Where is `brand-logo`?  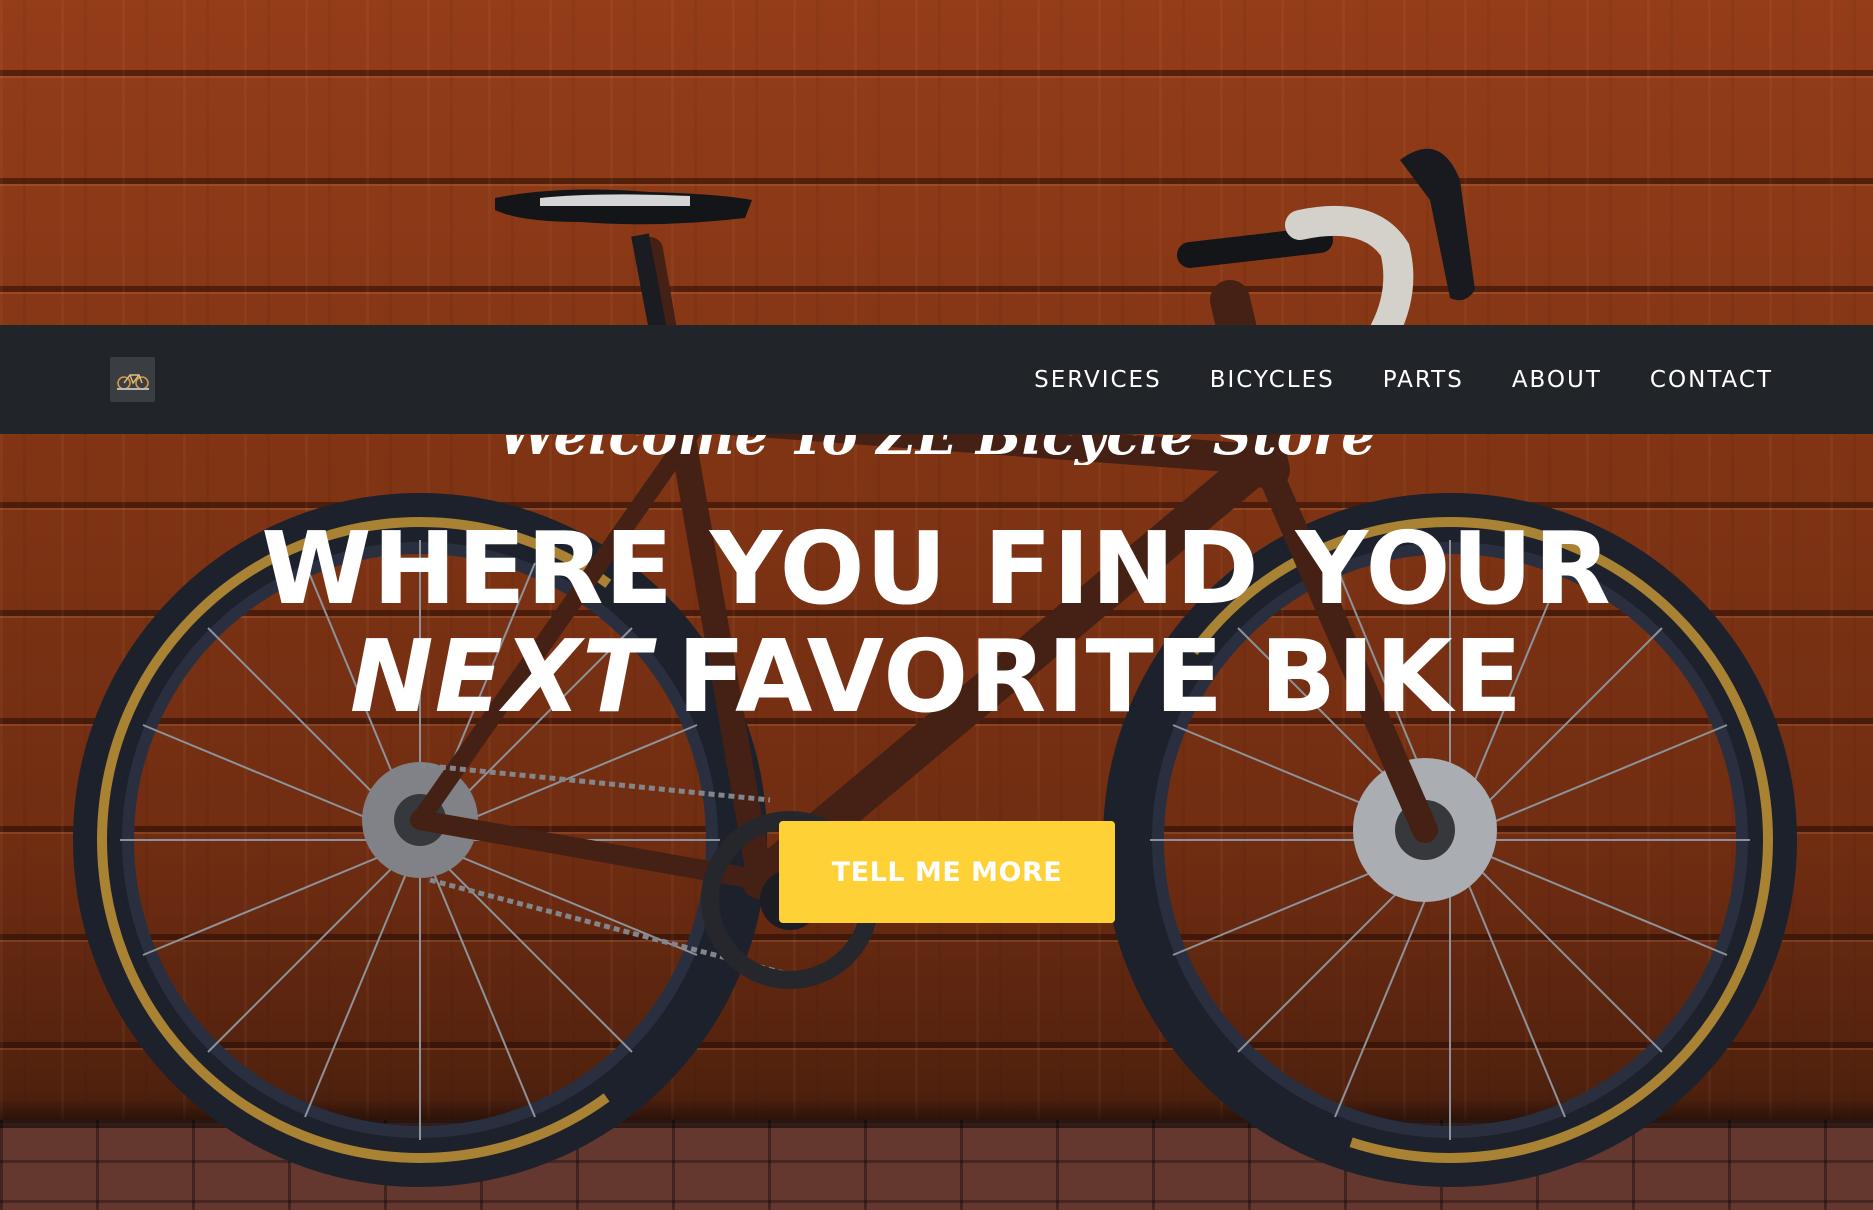 brand-logo is located at coordinates (132, 379).